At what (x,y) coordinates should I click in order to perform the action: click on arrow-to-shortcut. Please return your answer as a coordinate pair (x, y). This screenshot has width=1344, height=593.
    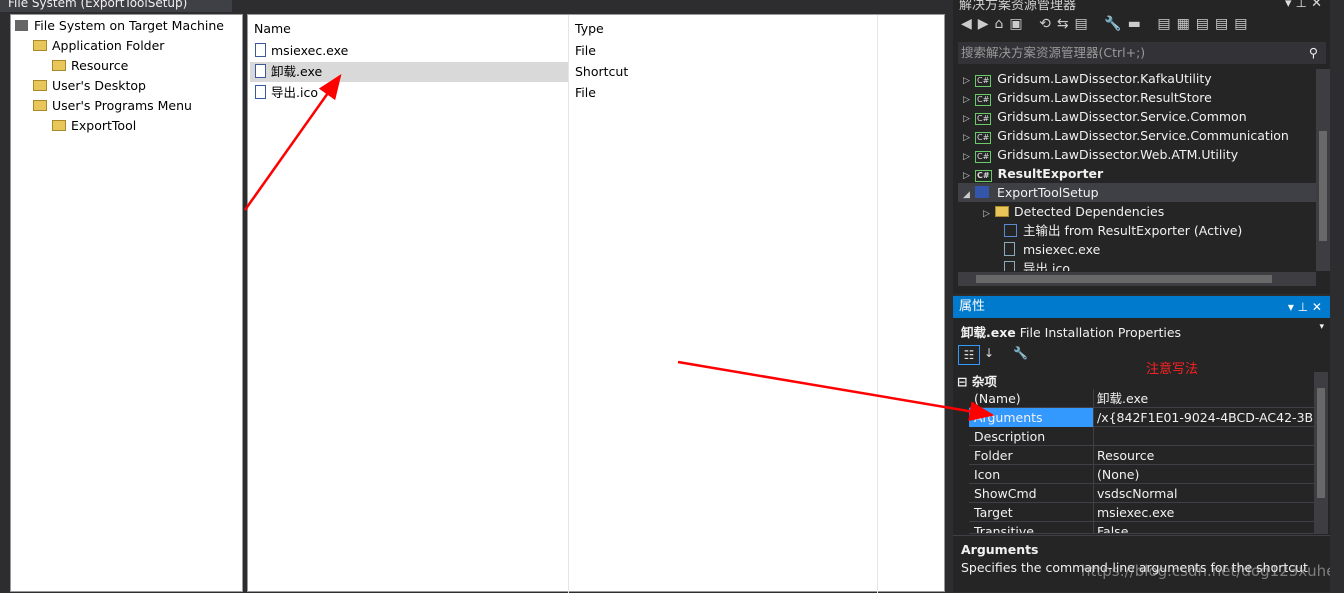
    Looking at the image, I should click on (292, 142).